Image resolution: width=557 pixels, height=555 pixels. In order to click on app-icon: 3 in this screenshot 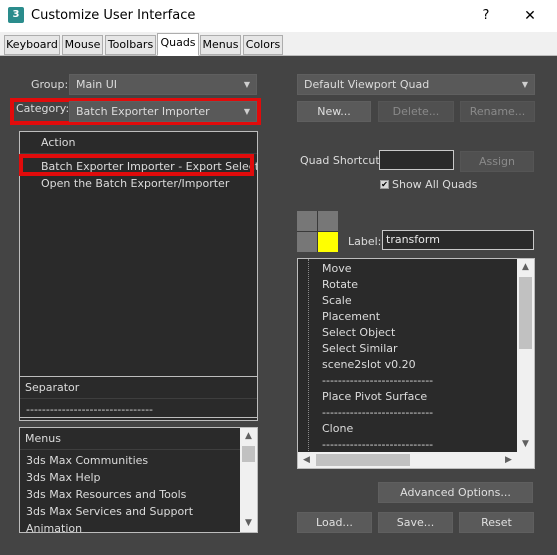, I will do `click(16, 15)`.